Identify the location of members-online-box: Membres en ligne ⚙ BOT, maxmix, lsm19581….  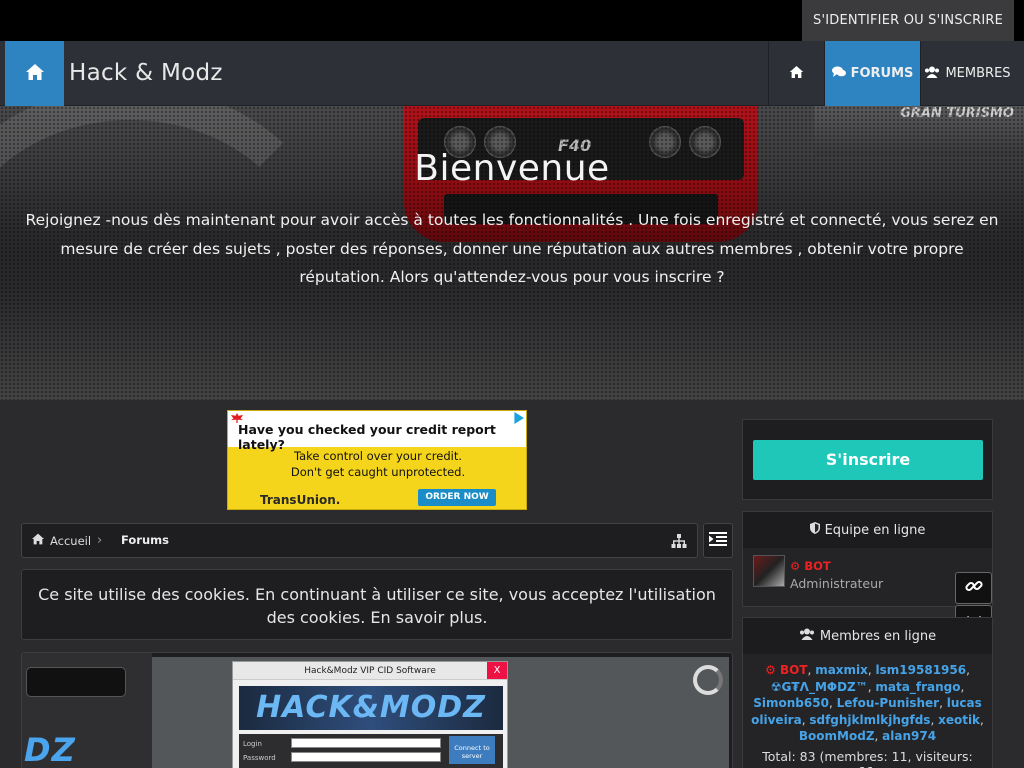
(867, 692).